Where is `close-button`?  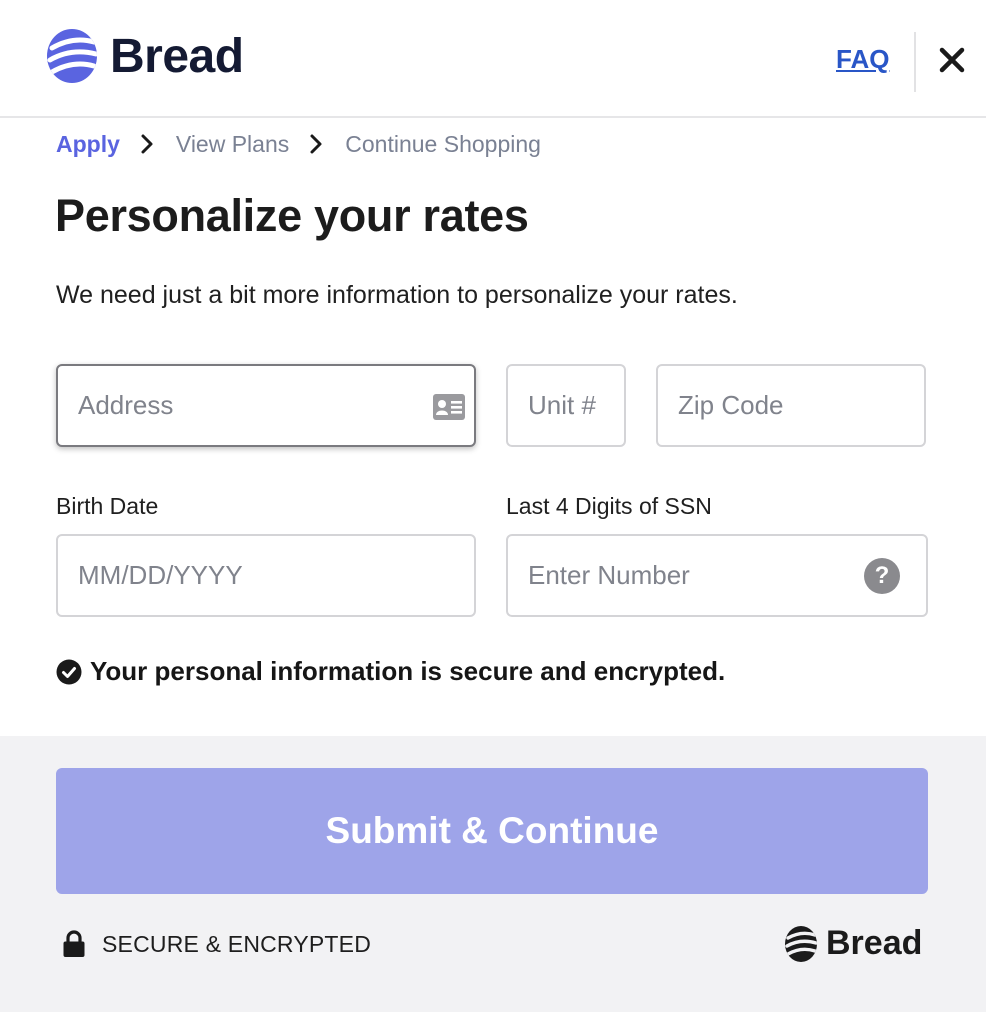 close-button is located at coordinates (952, 60).